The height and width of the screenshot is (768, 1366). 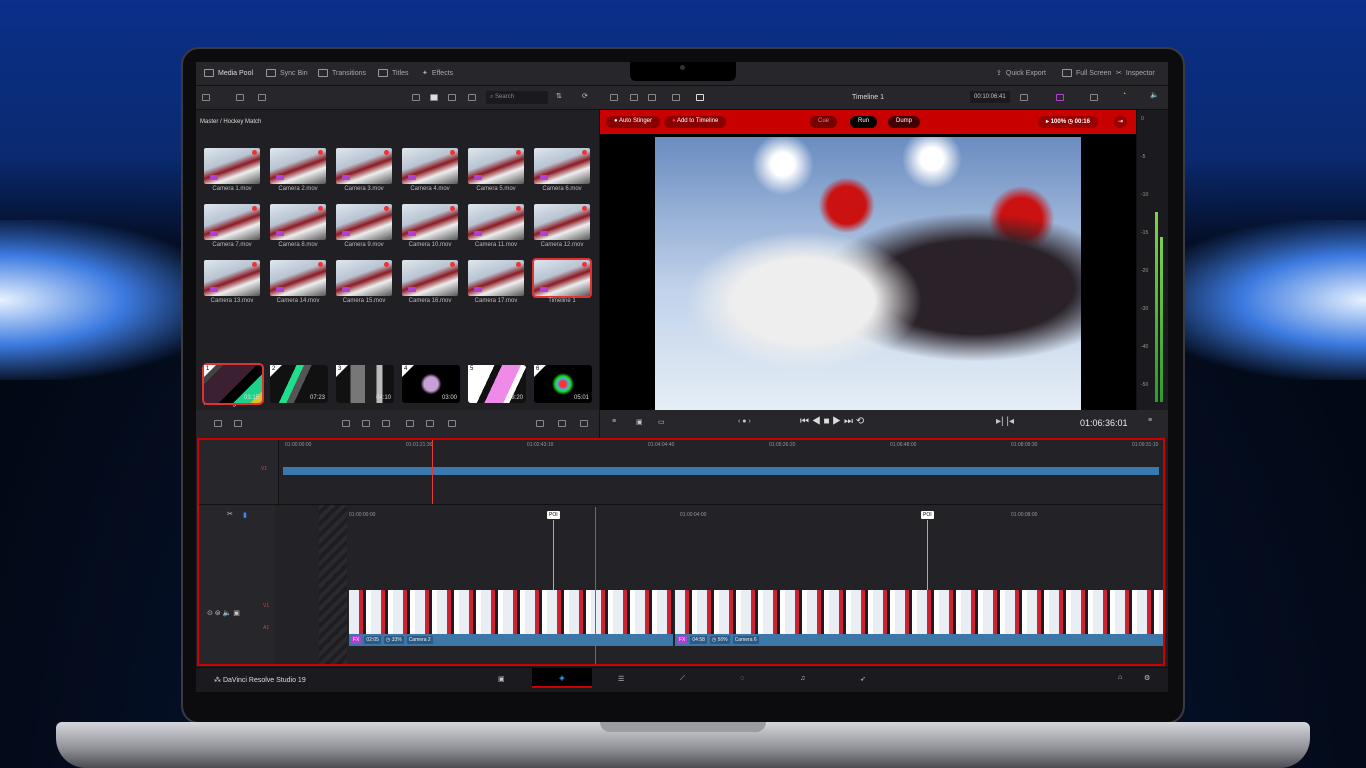 I want to click on color-wheel-icon: ◔, so click(x=1124, y=94).